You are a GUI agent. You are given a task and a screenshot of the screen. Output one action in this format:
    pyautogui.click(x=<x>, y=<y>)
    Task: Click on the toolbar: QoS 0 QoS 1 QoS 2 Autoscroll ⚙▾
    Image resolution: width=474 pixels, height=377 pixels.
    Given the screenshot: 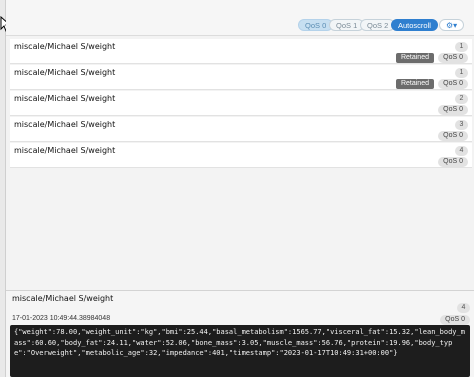 What is the action you would take?
    pyautogui.click(x=240, y=18)
    